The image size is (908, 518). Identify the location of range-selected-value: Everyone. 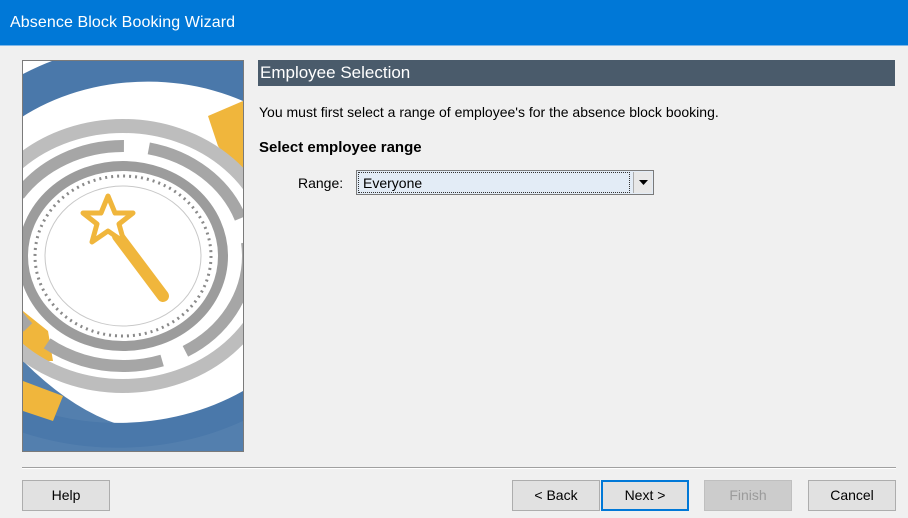
(494, 182).